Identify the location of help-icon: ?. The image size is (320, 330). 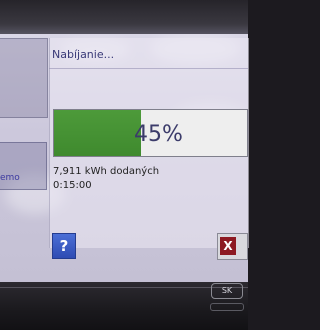
(64, 246).